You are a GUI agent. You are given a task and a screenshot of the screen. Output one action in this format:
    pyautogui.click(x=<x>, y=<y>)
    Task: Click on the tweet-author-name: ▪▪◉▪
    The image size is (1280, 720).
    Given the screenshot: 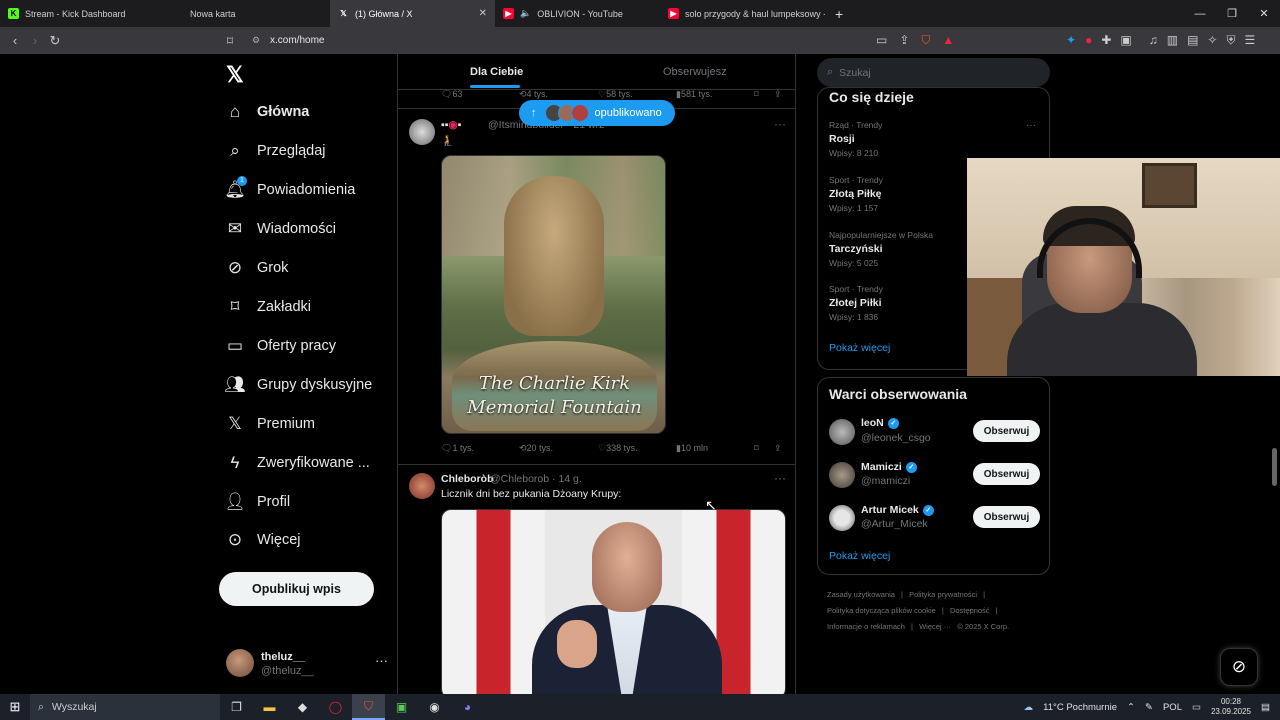 What is the action you would take?
    pyautogui.click(x=451, y=125)
    